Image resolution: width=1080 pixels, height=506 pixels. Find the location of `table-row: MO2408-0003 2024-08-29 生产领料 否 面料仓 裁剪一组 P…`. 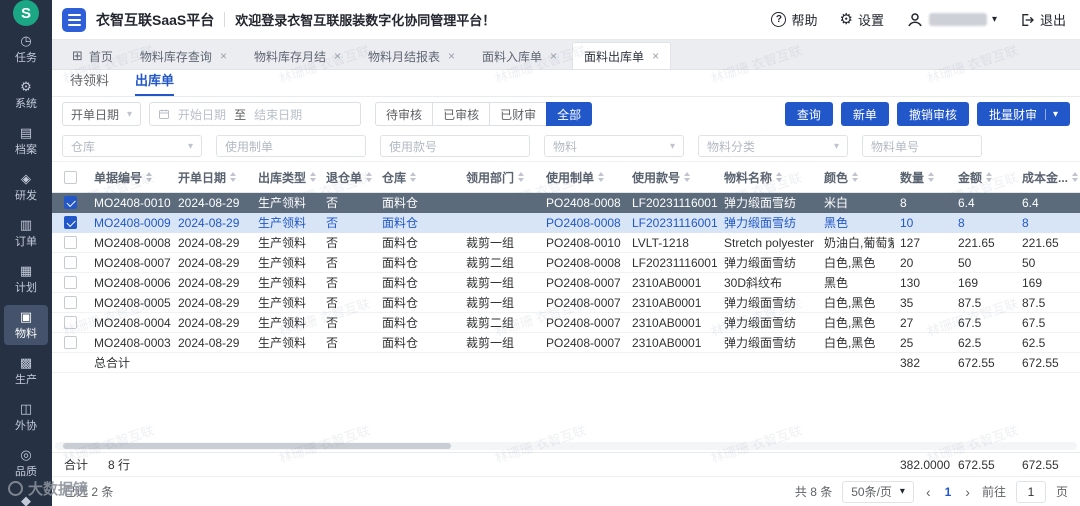

table-row: MO2408-0003 2024-08-29 生产领料 否 面料仓 裁剪一组 P… is located at coordinates (566, 343).